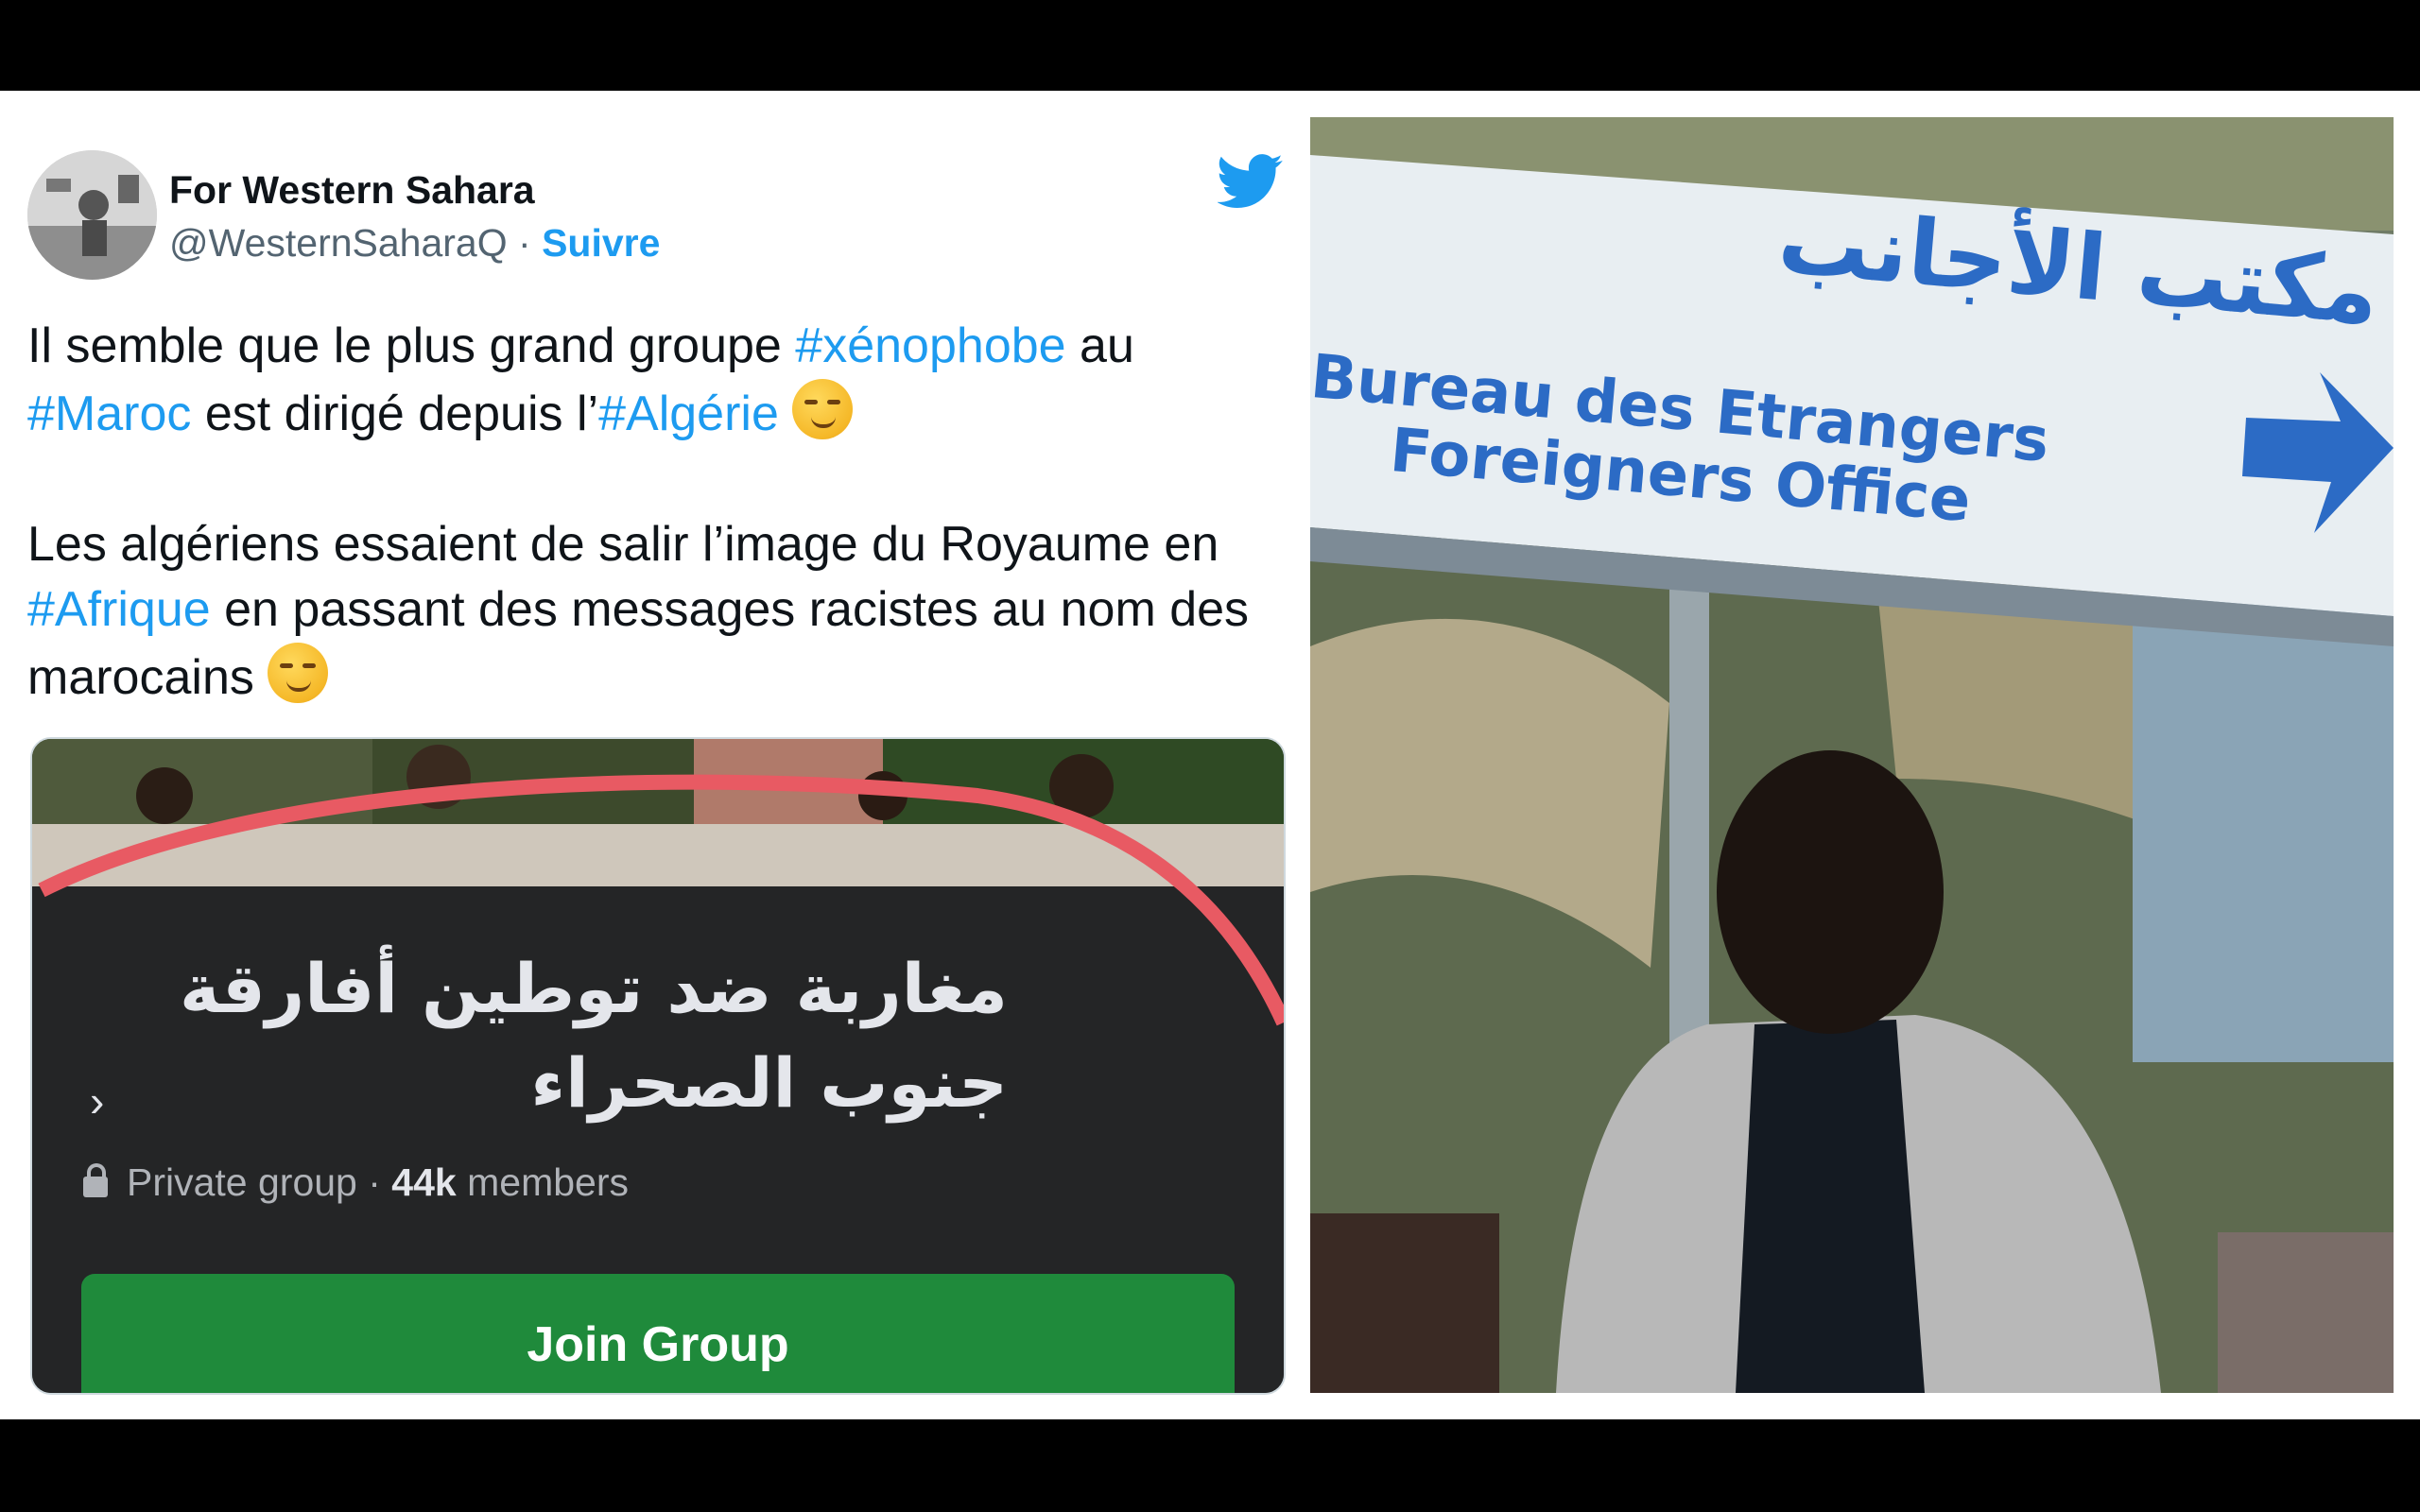 This screenshot has width=2420, height=1512. What do you see at coordinates (92, 215) in the screenshot?
I see `avatar` at bounding box center [92, 215].